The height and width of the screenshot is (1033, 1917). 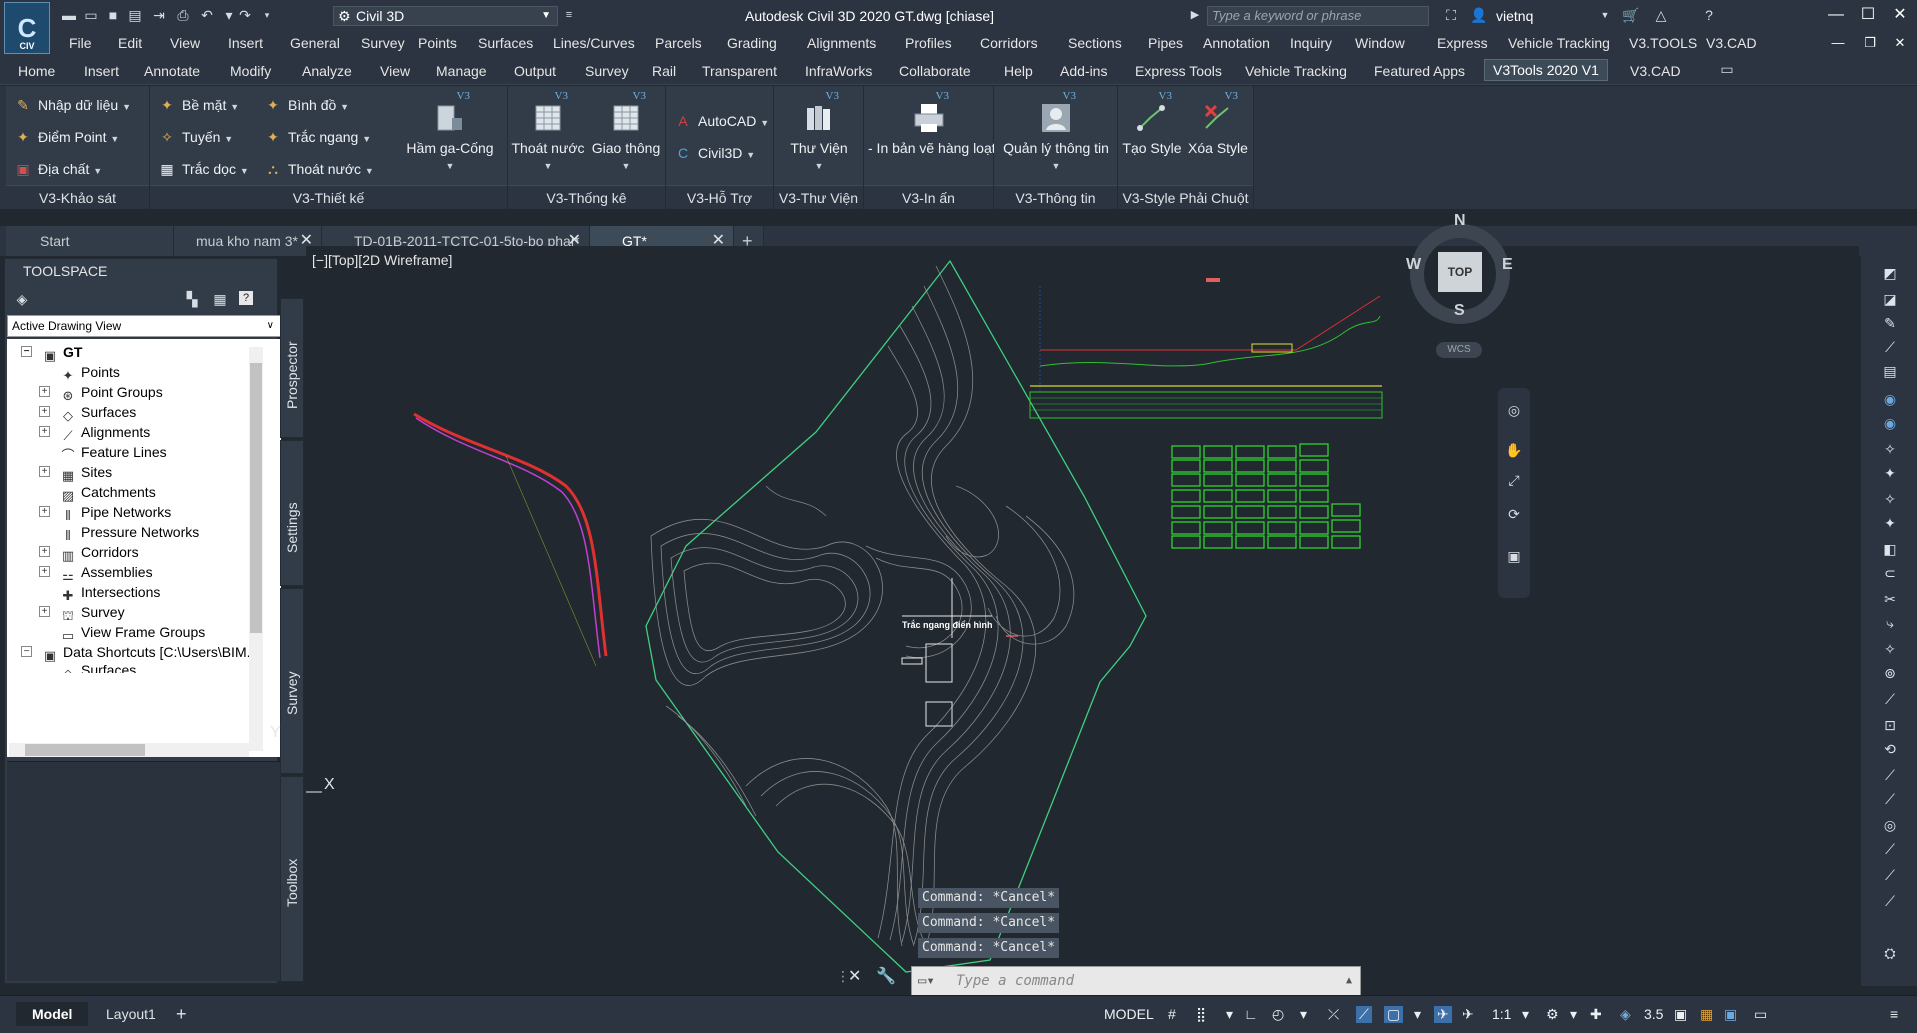 What do you see at coordinates (1009, 43) in the screenshot?
I see `menu-corridors: Corridors` at bounding box center [1009, 43].